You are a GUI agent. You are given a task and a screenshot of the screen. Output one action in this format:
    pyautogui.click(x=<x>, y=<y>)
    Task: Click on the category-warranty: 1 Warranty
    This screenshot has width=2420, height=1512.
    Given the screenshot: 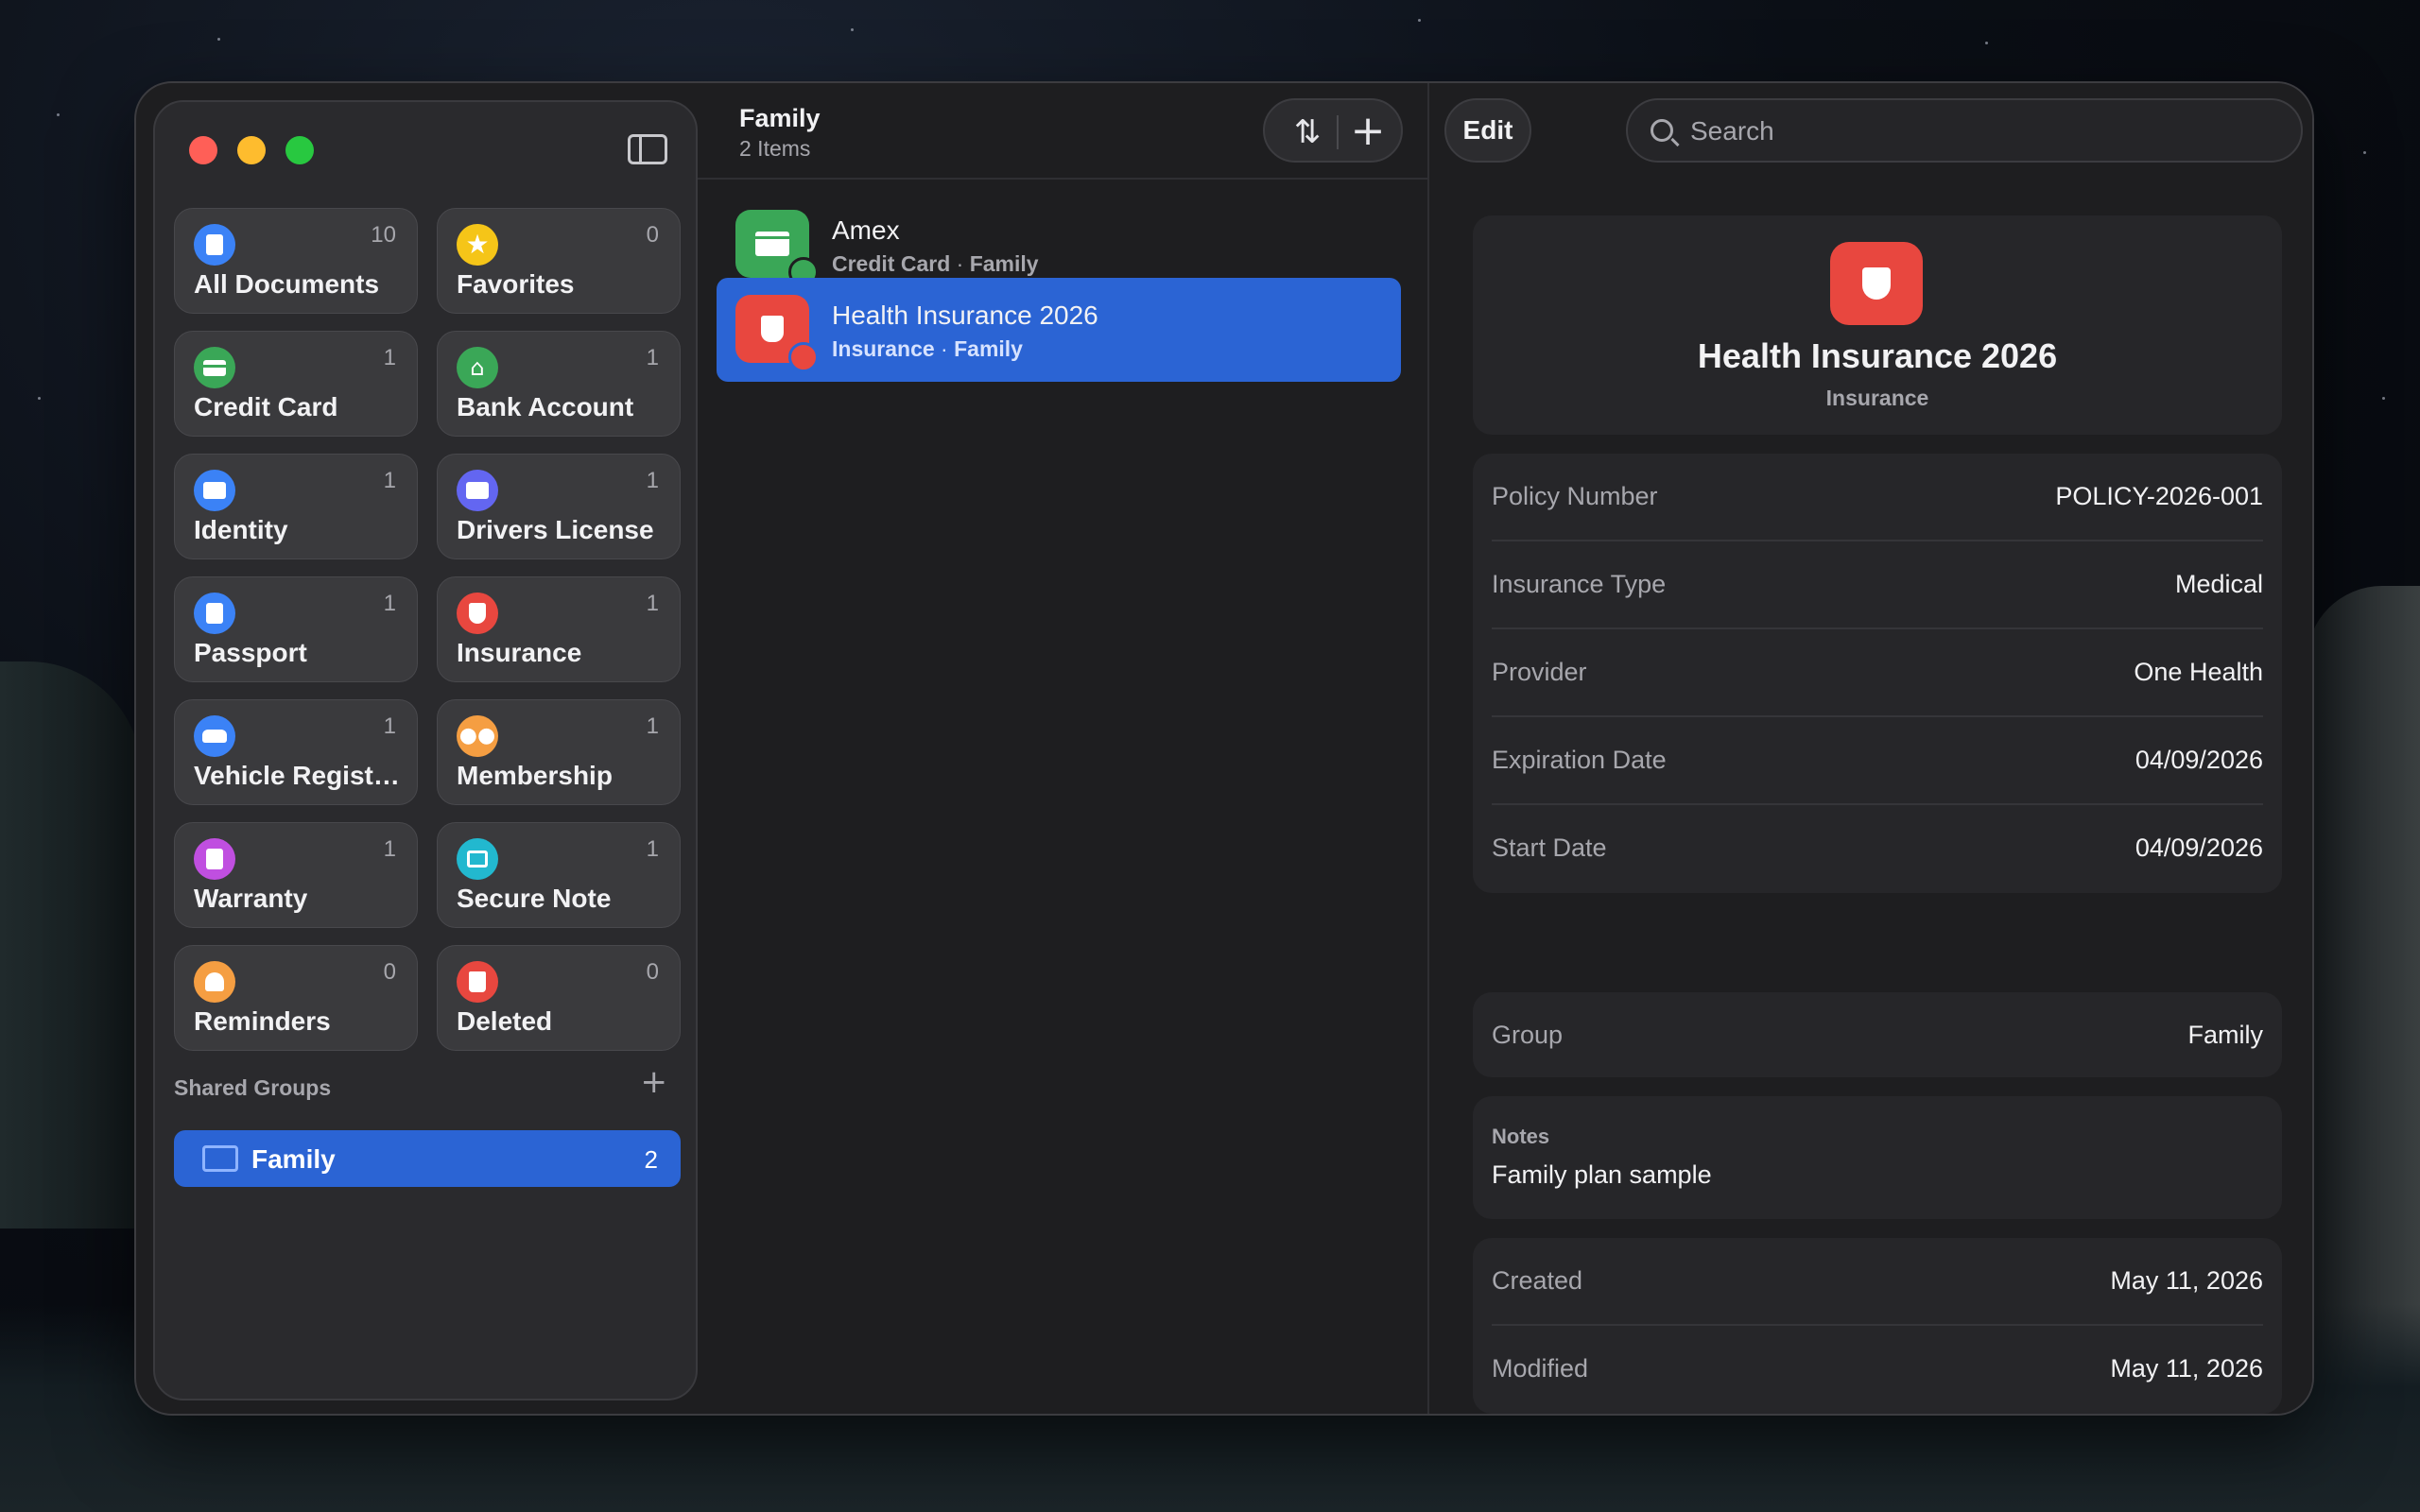 What is the action you would take?
    pyautogui.click(x=296, y=875)
    